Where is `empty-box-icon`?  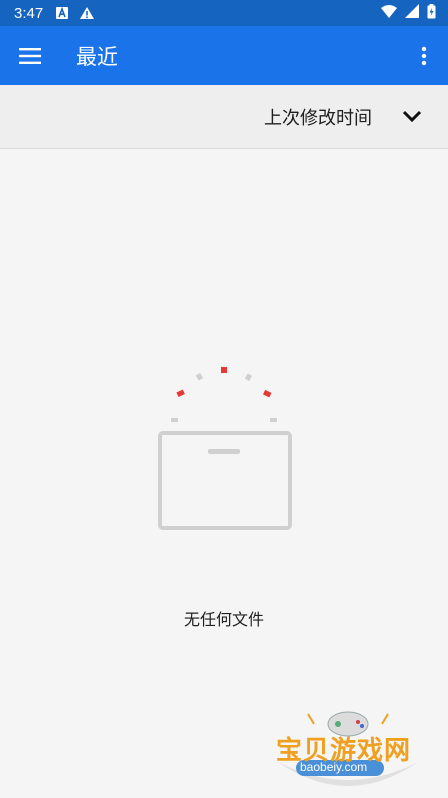
empty-box-icon is located at coordinates (225, 447).